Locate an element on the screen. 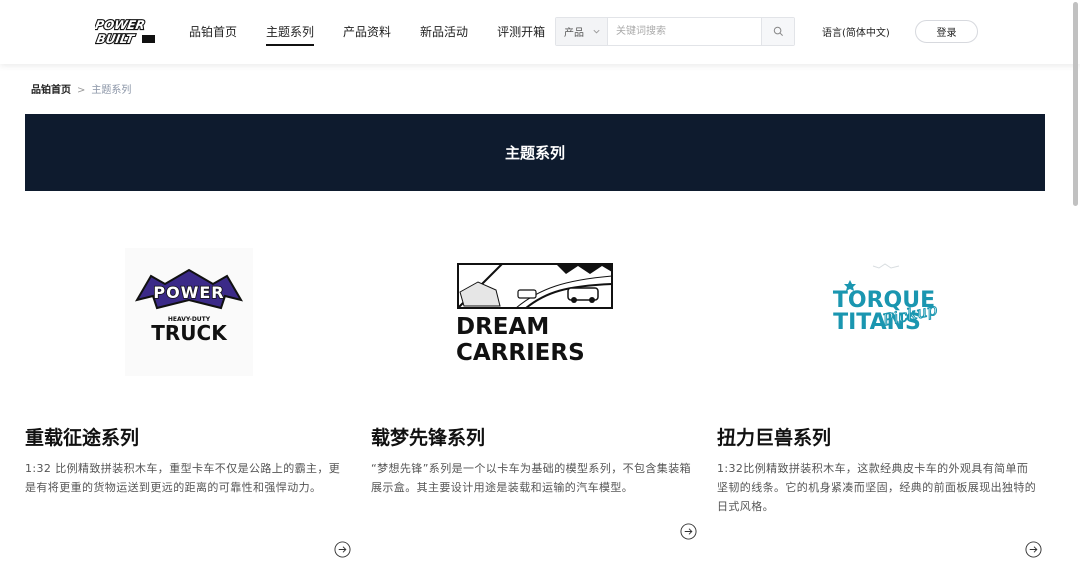  search-button is located at coordinates (777, 31).